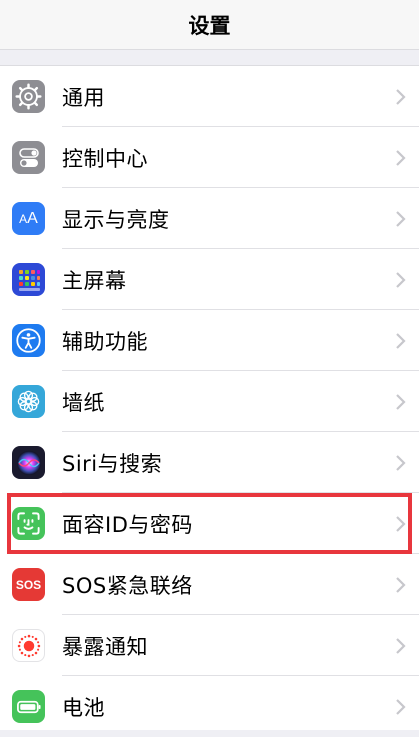 The height and width of the screenshot is (737, 419). I want to click on settings-row-label: 控制中心, so click(105, 158).